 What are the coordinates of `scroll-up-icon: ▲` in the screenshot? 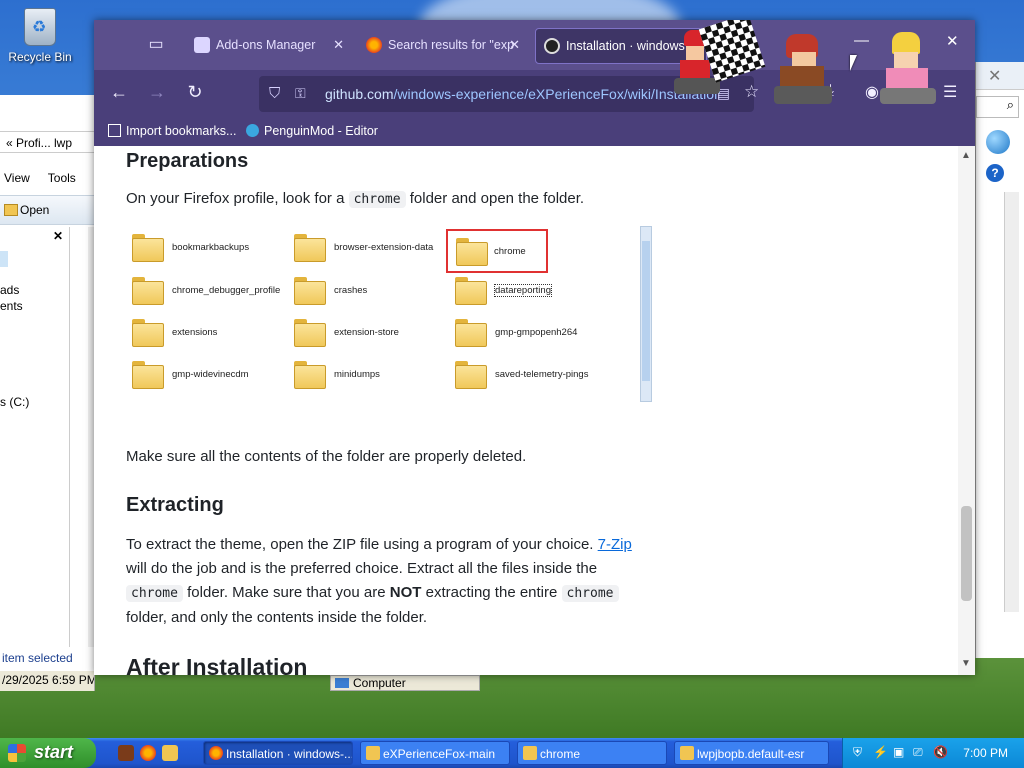 It's located at (966, 155).